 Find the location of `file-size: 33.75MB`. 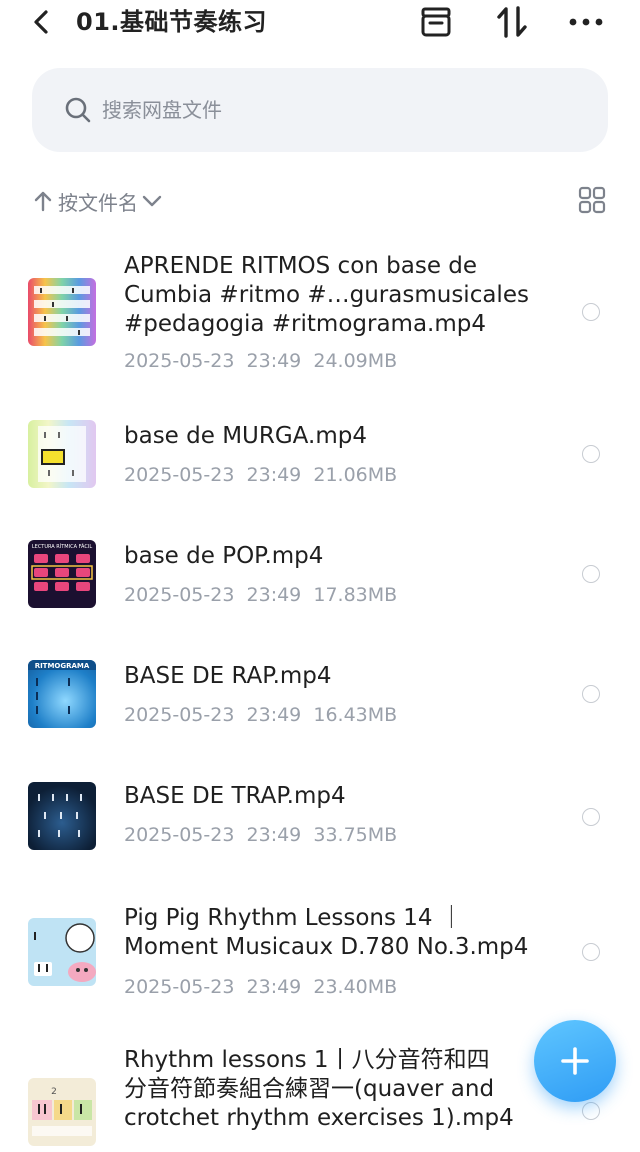

file-size: 33.75MB is located at coordinates (355, 835).